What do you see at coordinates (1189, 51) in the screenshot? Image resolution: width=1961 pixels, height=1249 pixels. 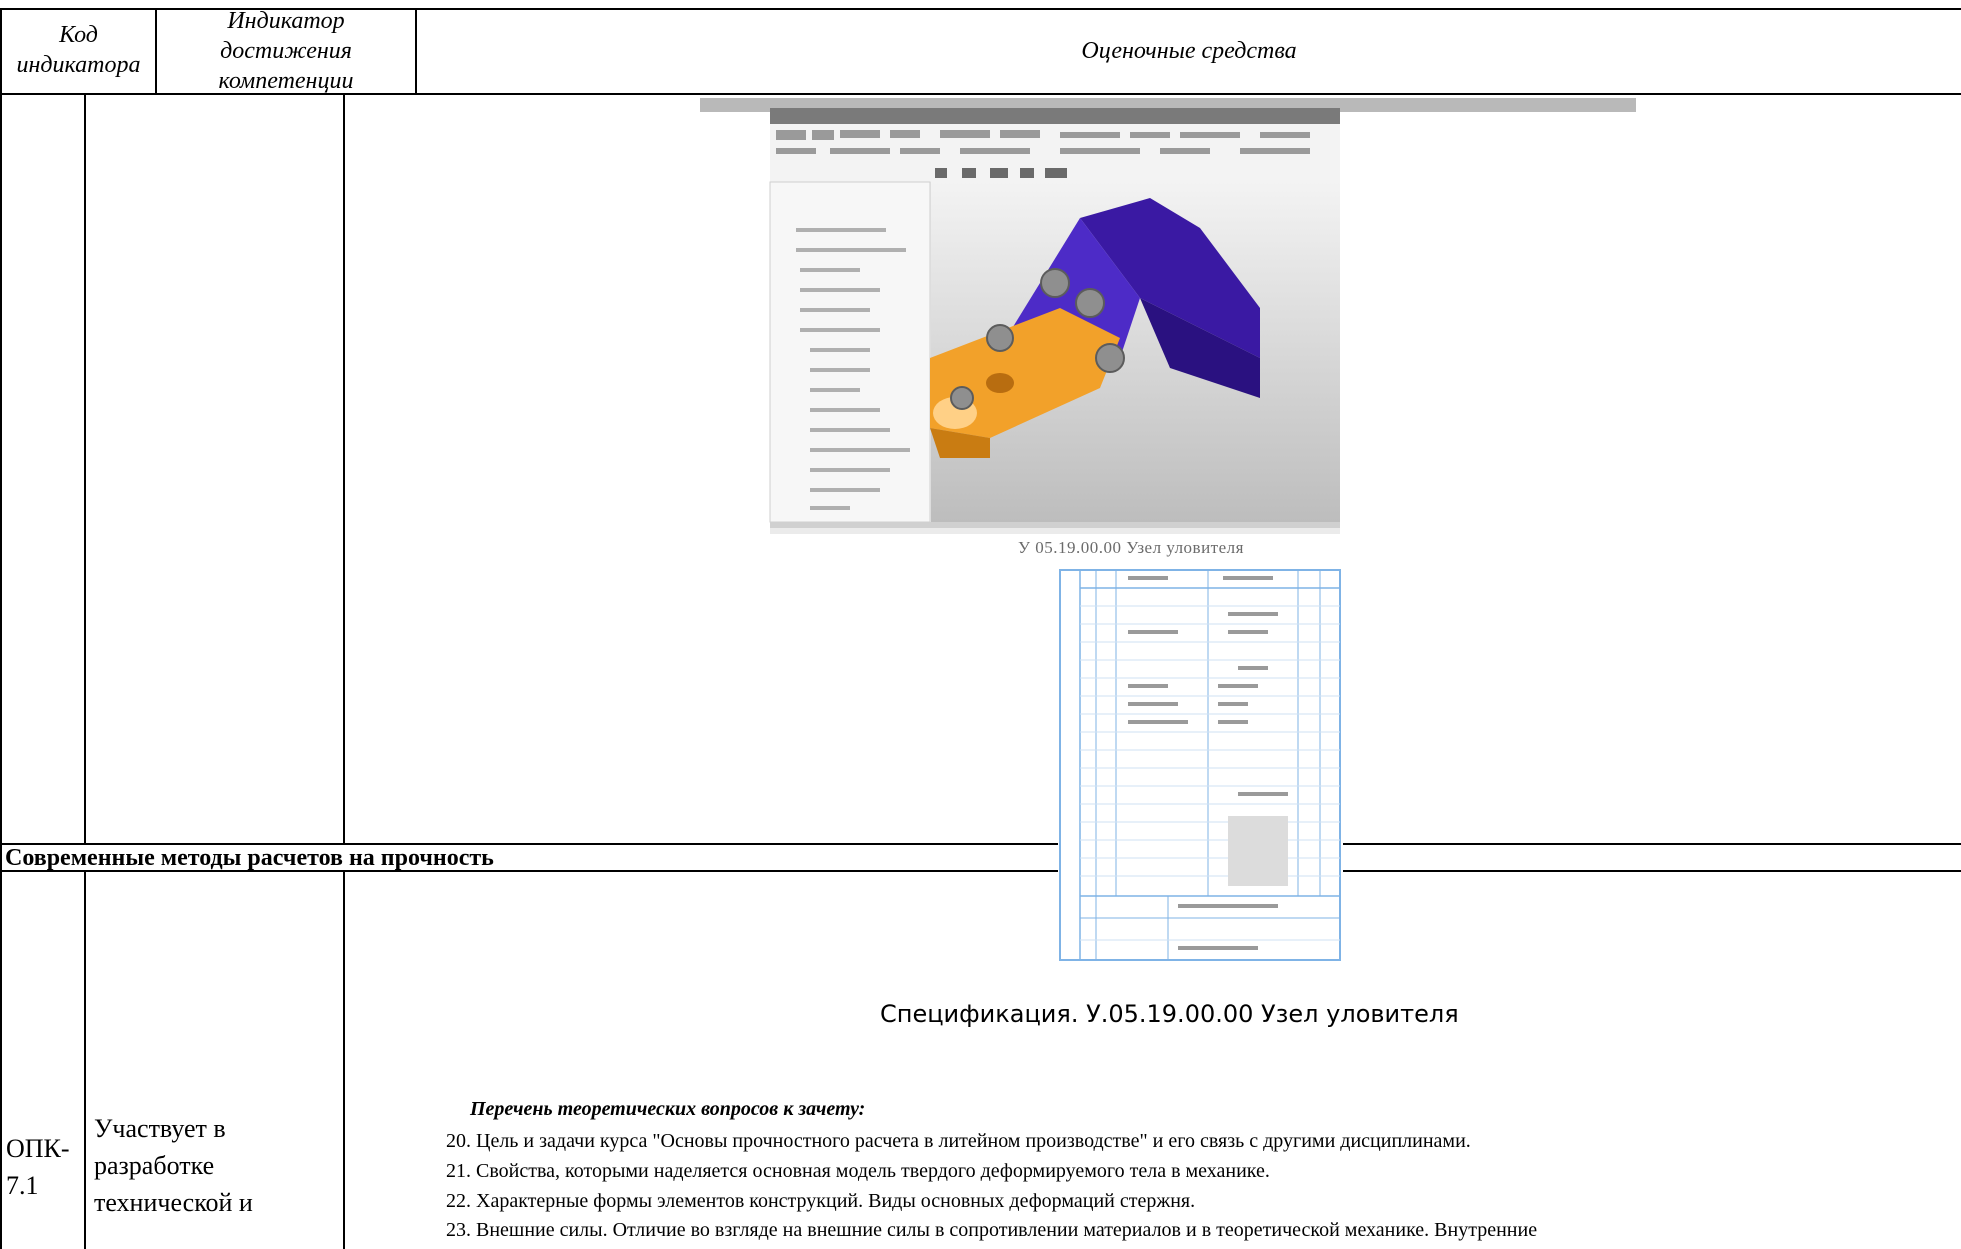 I see `header-assessment-cell: Оценочные средства` at bounding box center [1189, 51].